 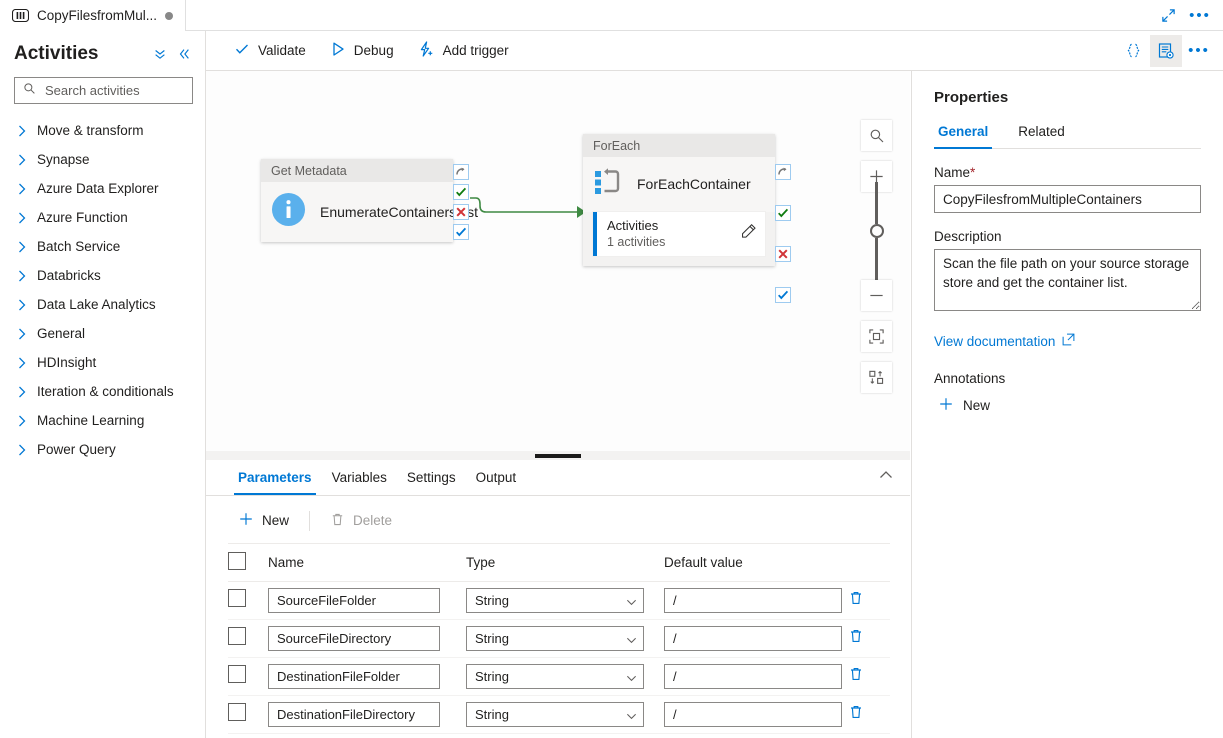 I want to click on properties-tabs: General Related, so click(x=1067, y=132).